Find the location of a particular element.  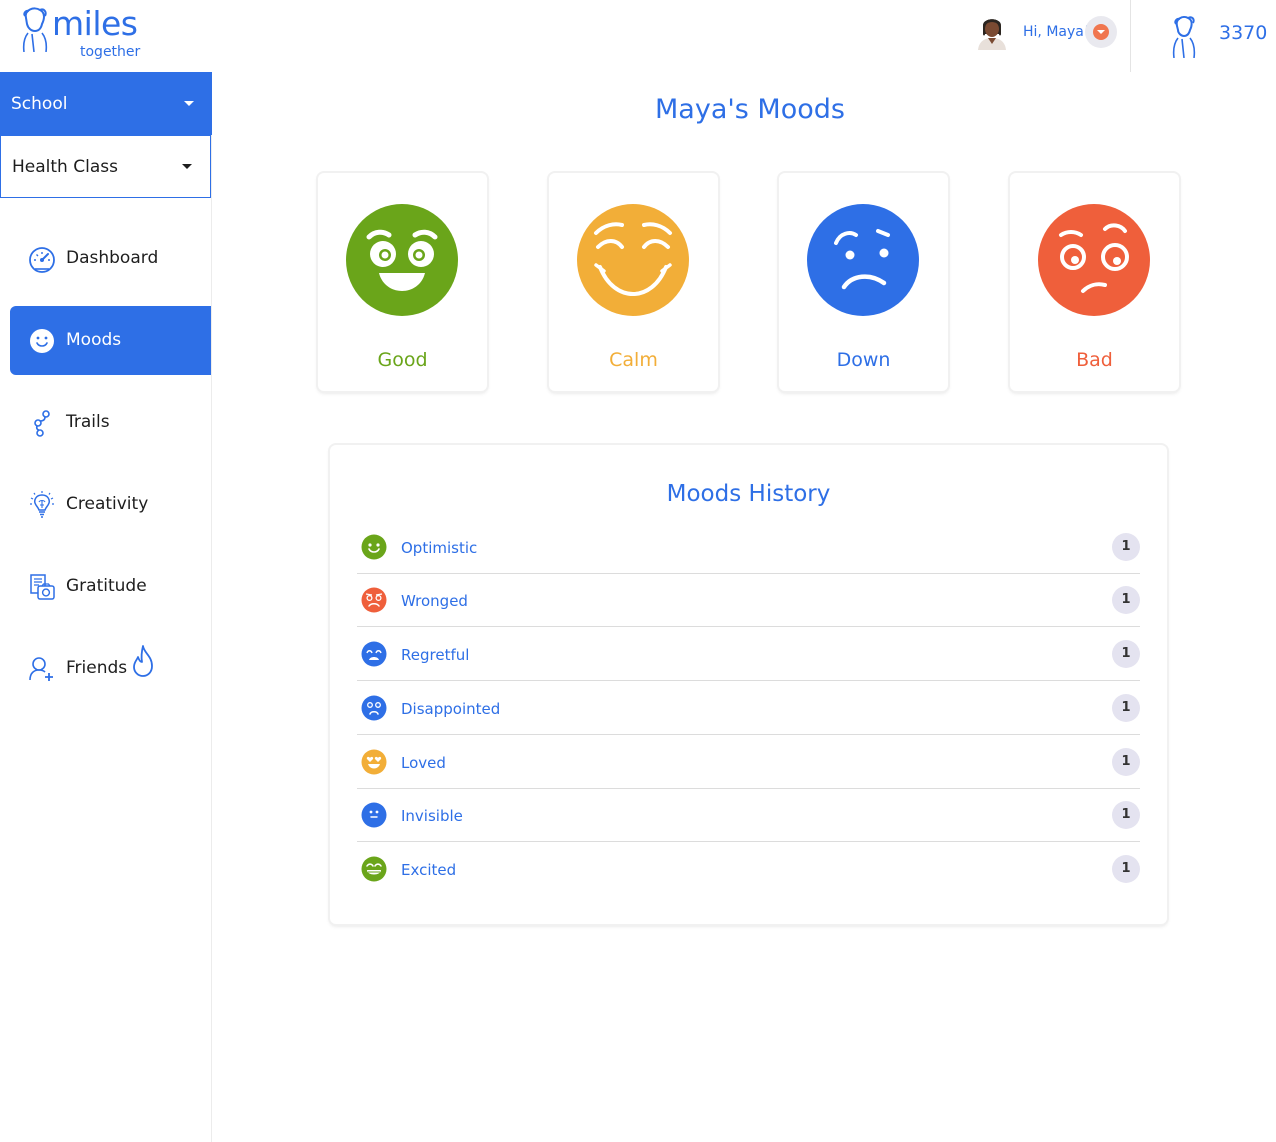

wronged-face-icon is located at coordinates (374, 600).